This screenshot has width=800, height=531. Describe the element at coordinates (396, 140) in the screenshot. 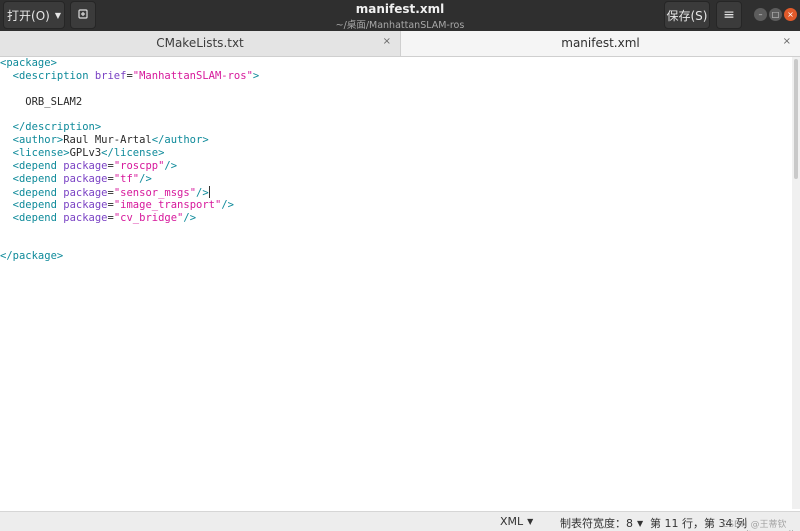

I see `code-line: <author>Raul Mur-Artal</author>` at that location.